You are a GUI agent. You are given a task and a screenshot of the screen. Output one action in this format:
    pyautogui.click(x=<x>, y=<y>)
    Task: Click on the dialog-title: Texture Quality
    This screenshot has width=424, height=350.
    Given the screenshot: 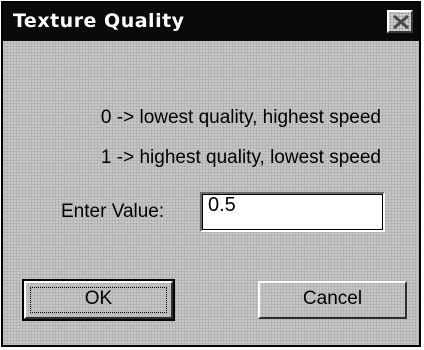 What is the action you would take?
    pyautogui.click(x=99, y=21)
    